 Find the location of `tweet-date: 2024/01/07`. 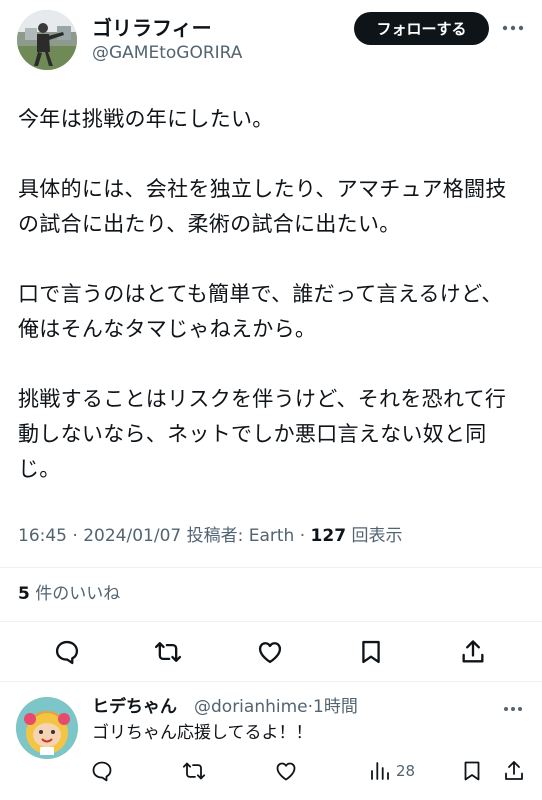

tweet-date: 2024/01/07 is located at coordinates (132, 536).